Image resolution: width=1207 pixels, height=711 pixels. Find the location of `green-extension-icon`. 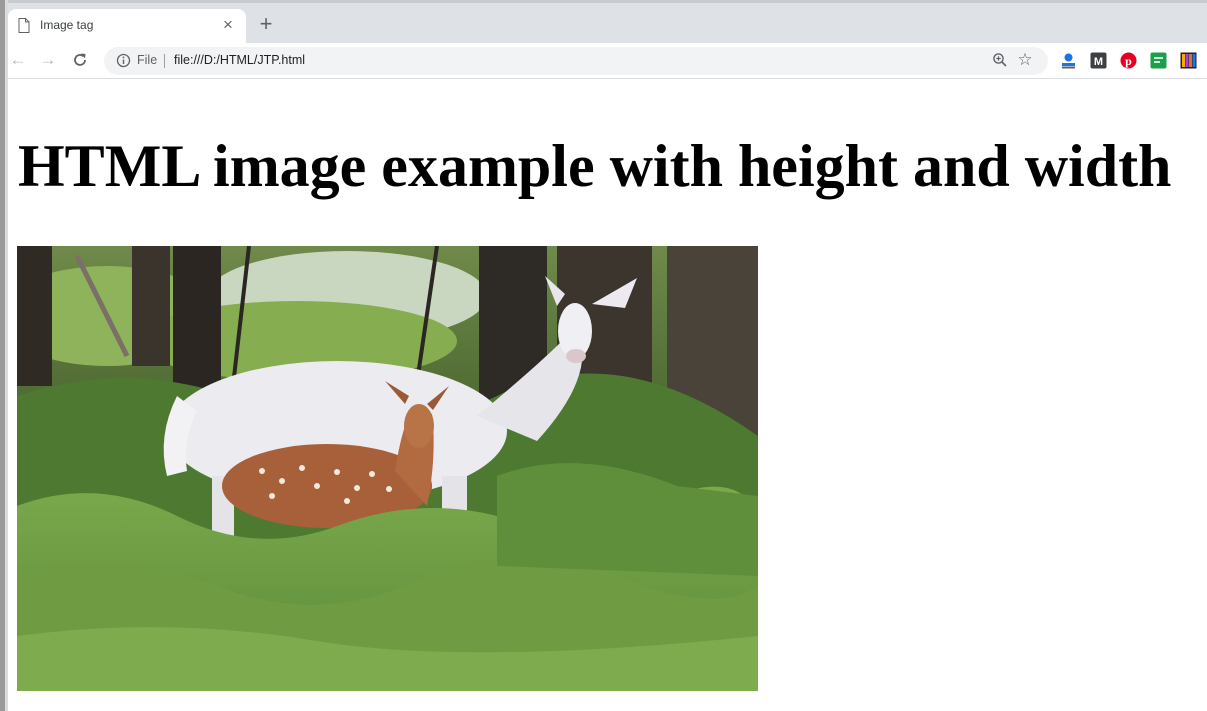

green-extension-icon is located at coordinates (1158, 60).